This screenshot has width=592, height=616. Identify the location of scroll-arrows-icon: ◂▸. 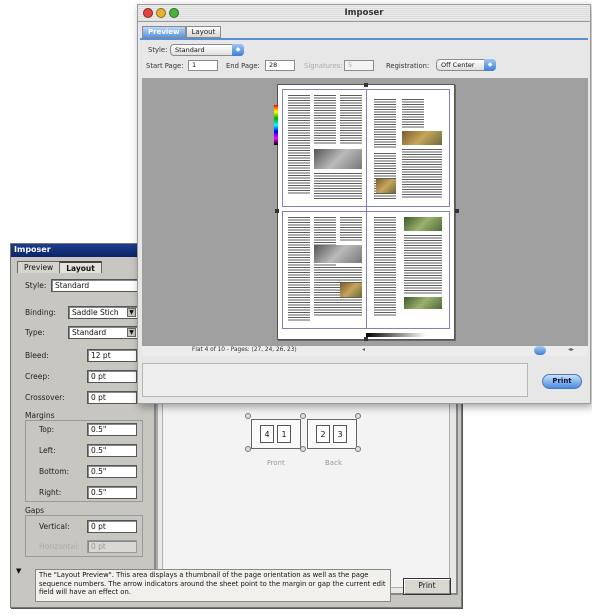
(571, 349).